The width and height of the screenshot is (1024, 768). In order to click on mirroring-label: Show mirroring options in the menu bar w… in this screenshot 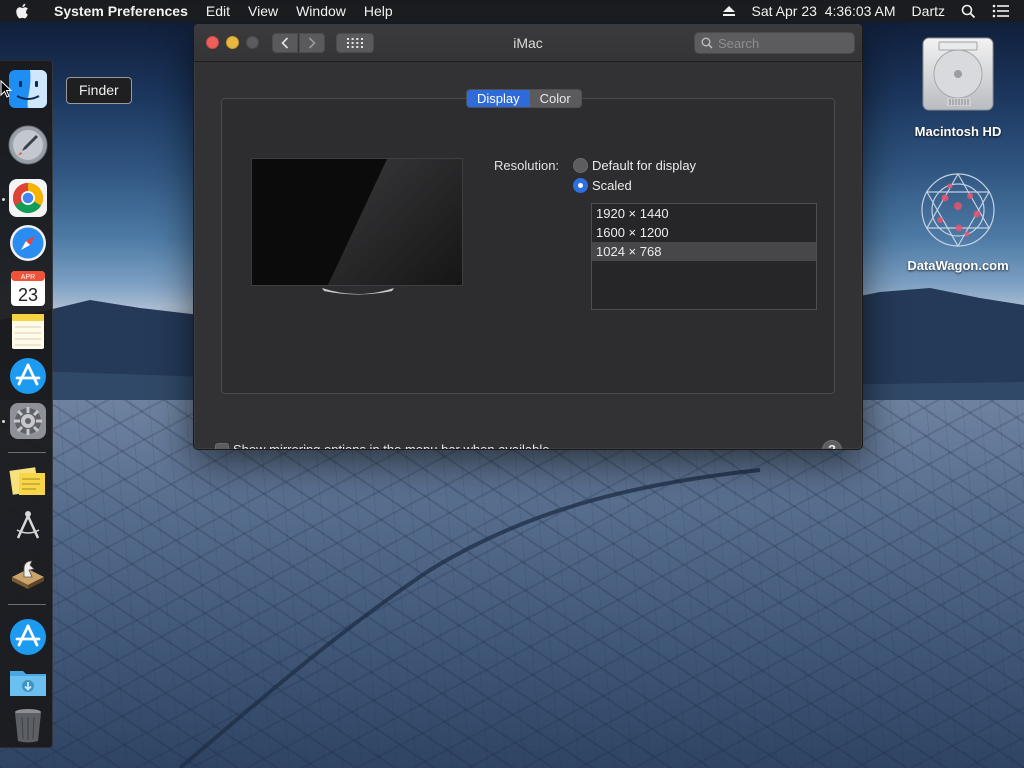, I will do `click(391, 446)`.